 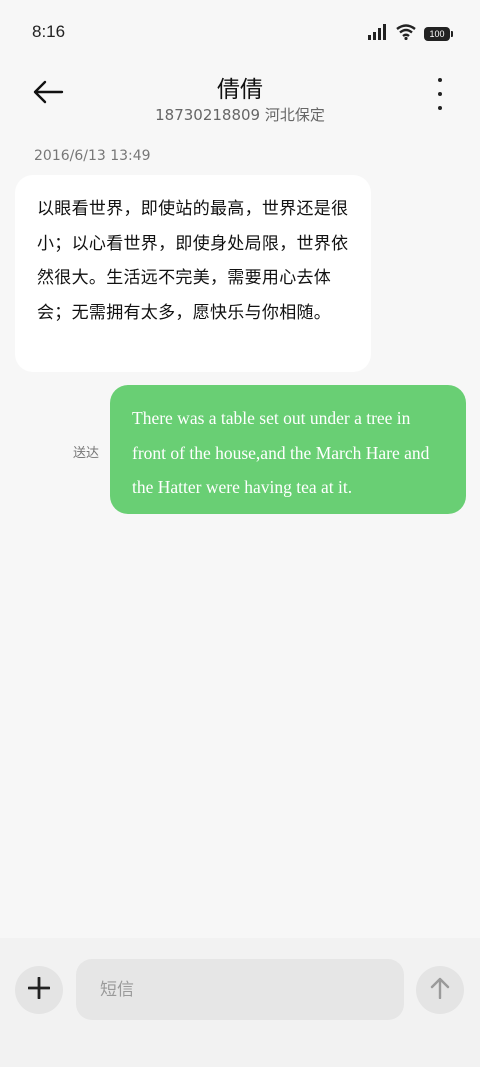 I want to click on more-vertical-icon, so click(x=440, y=80).